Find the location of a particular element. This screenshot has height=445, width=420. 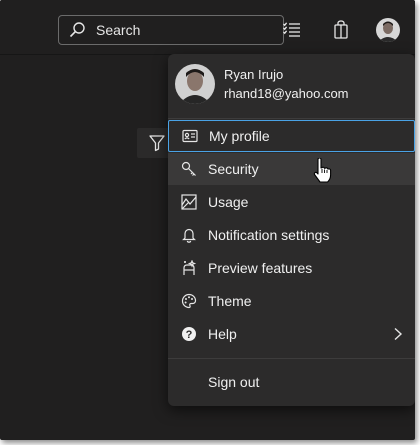

hand-cursor-icon is located at coordinates (322, 170).